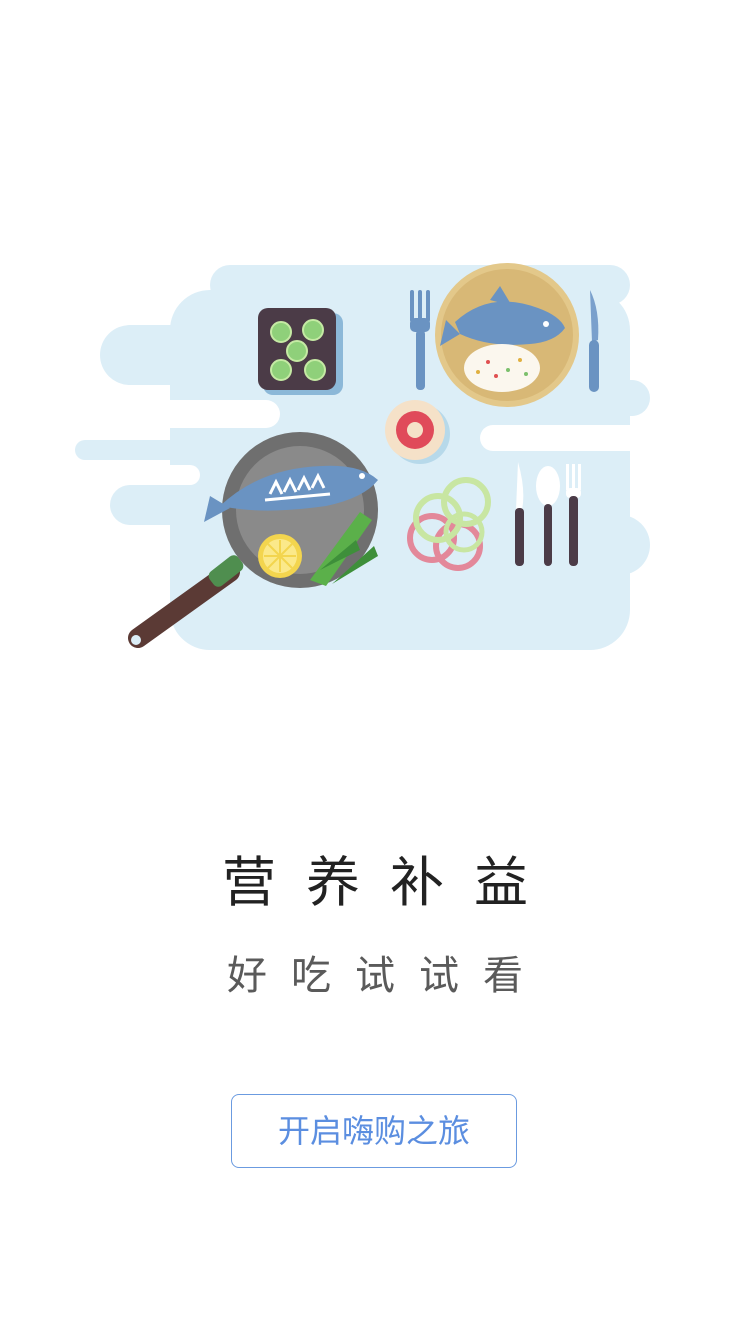  What do you see at coordinates (507, 335) in the screenshot?
I see `fish-plate-icon` at bounding box center [507, 335].